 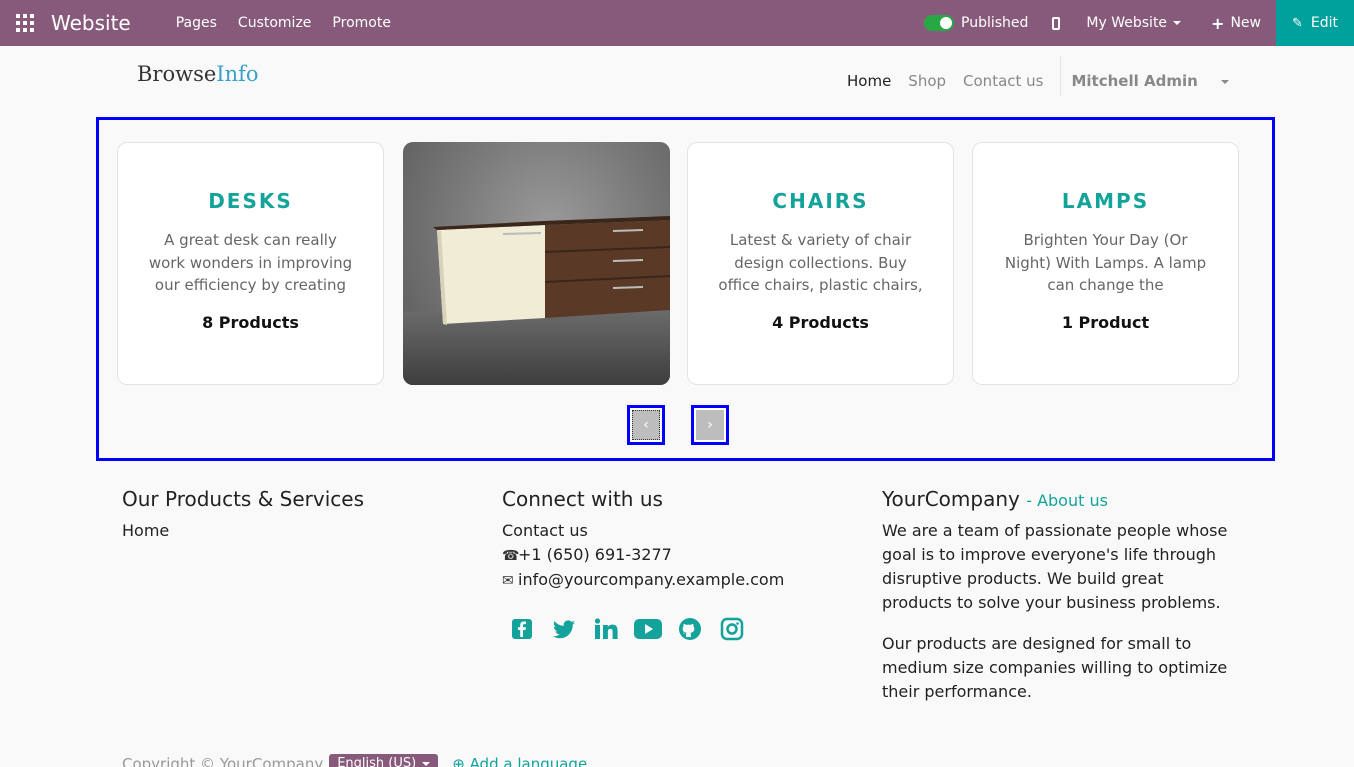 What do you see at coordinates (1245, 23) in the screenshot?
I see `new-button: New` at bounding box center [1245, 23].